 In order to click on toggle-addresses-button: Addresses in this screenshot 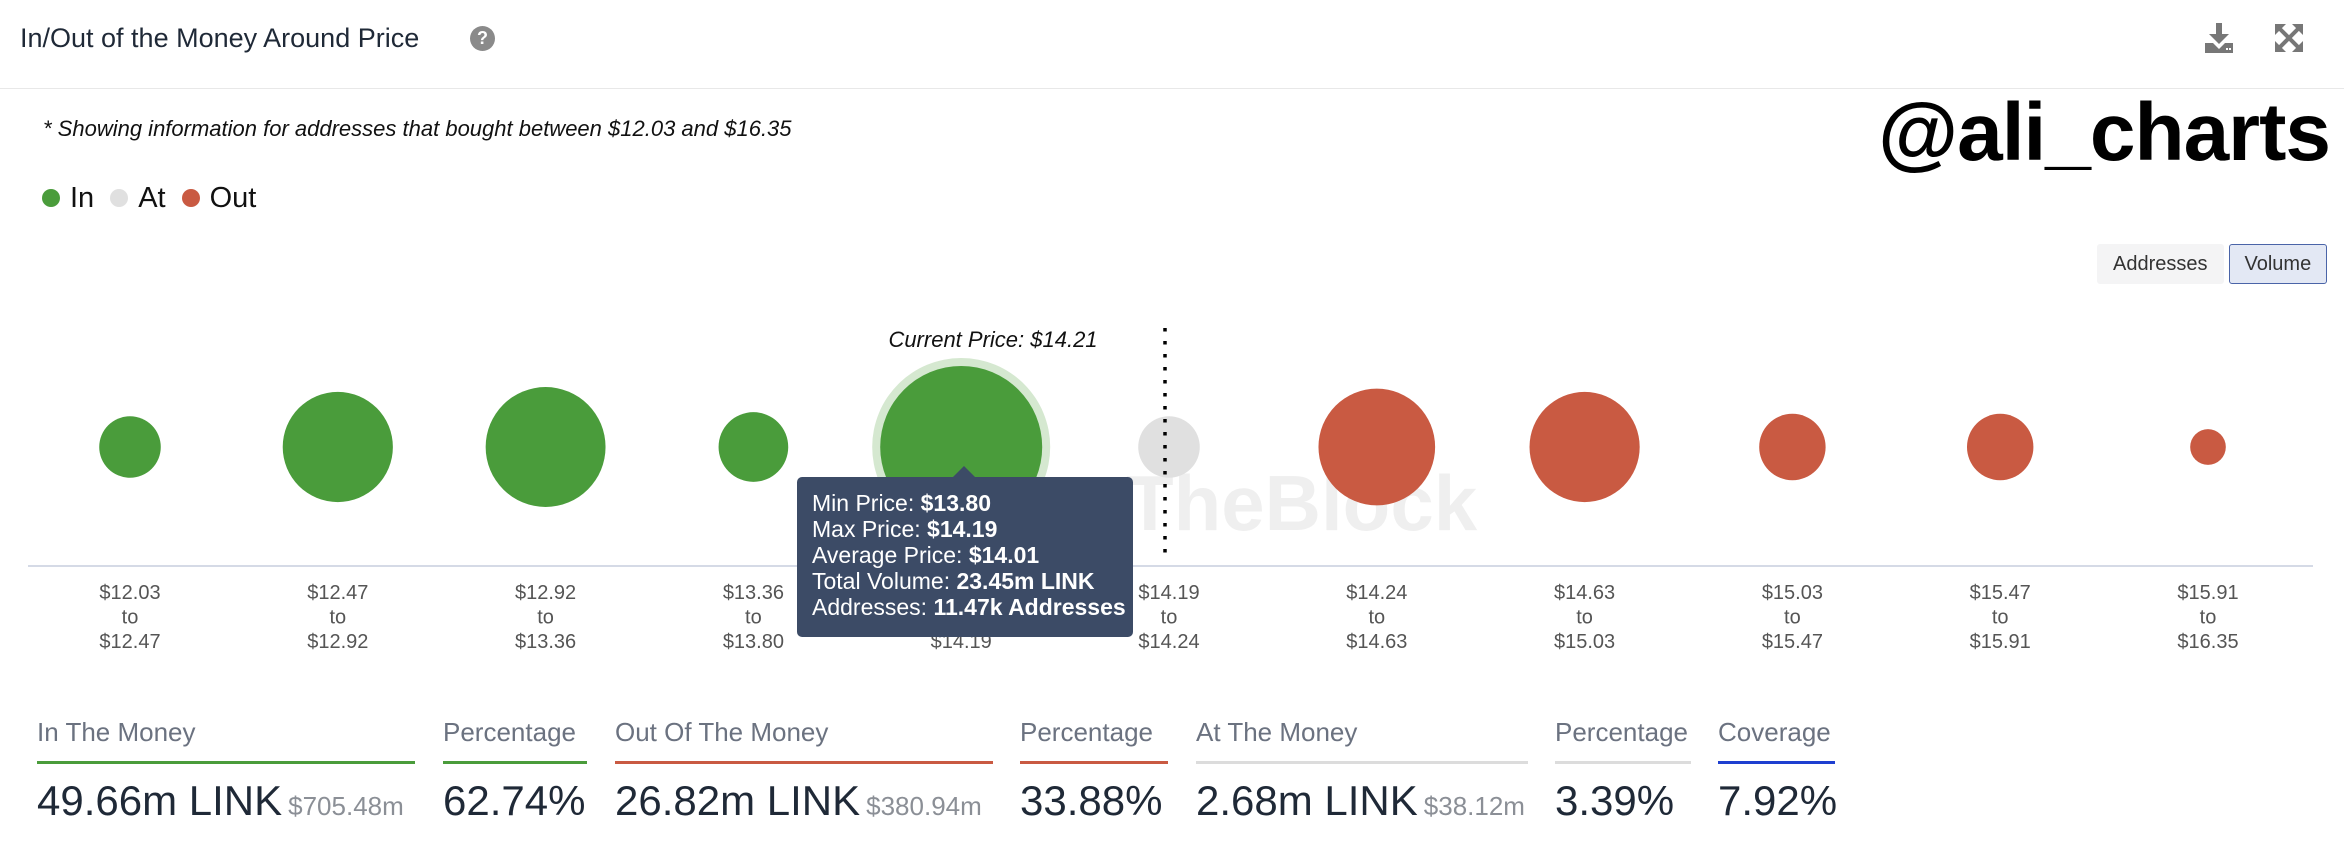, I will do `click(2160, 264)`.